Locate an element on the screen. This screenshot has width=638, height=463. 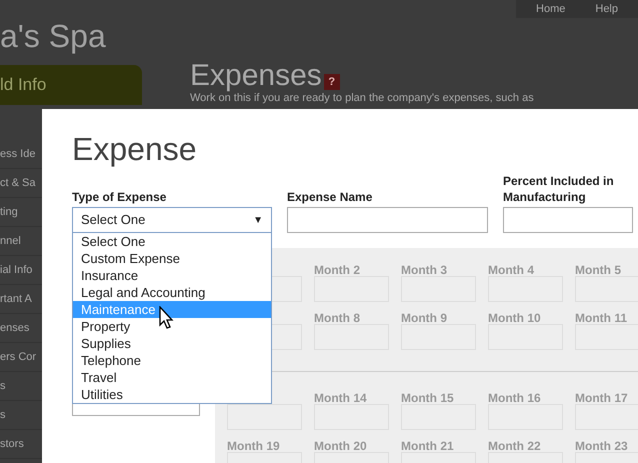
month-label: Month 3 is located at coordinates (424, 270).